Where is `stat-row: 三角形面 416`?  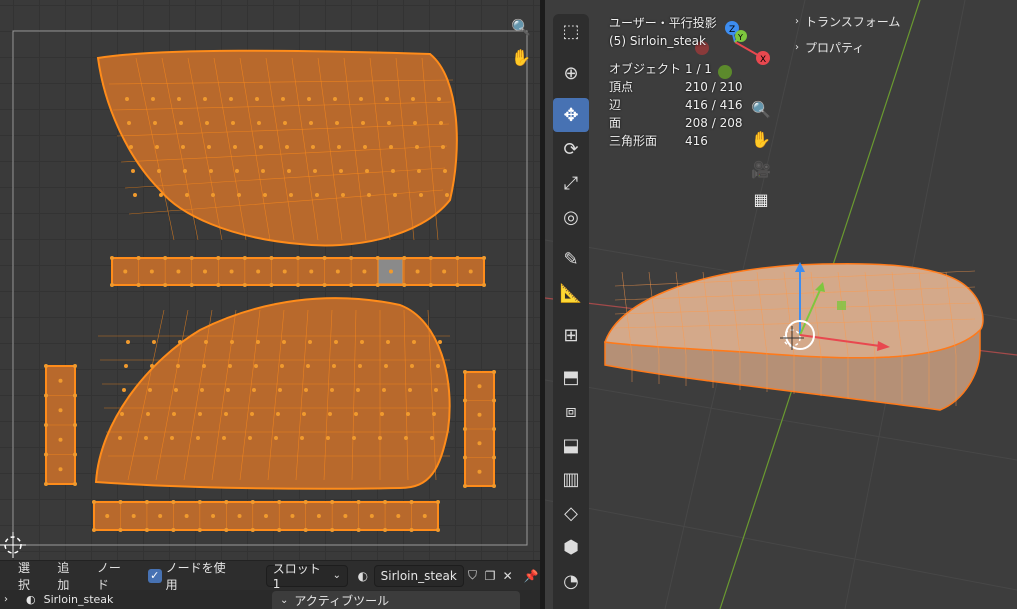 stat-row: 三角形面 416 is located at coordinates (658, 141).